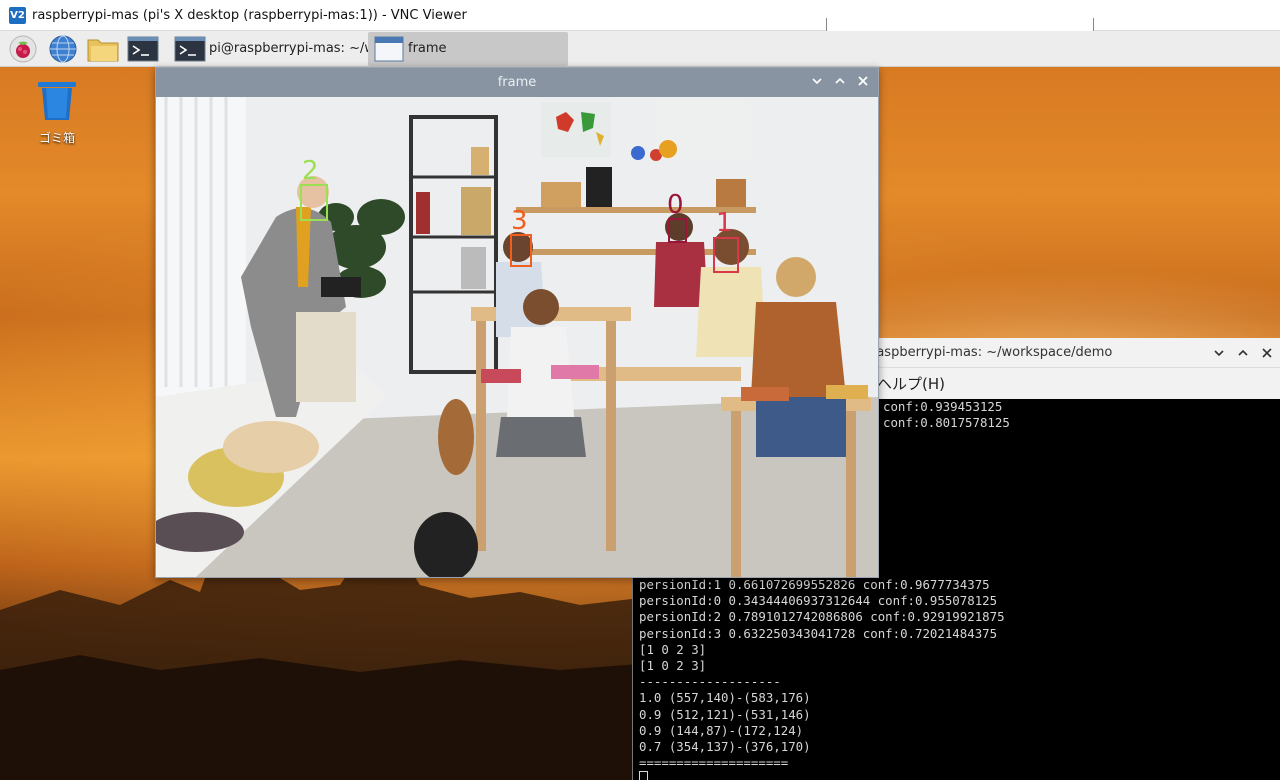 The image size is (1280, 780). Describe the element at coordinates (56, 138) in the screenshot. I see `trash-label: ゴミ箱` at that location.